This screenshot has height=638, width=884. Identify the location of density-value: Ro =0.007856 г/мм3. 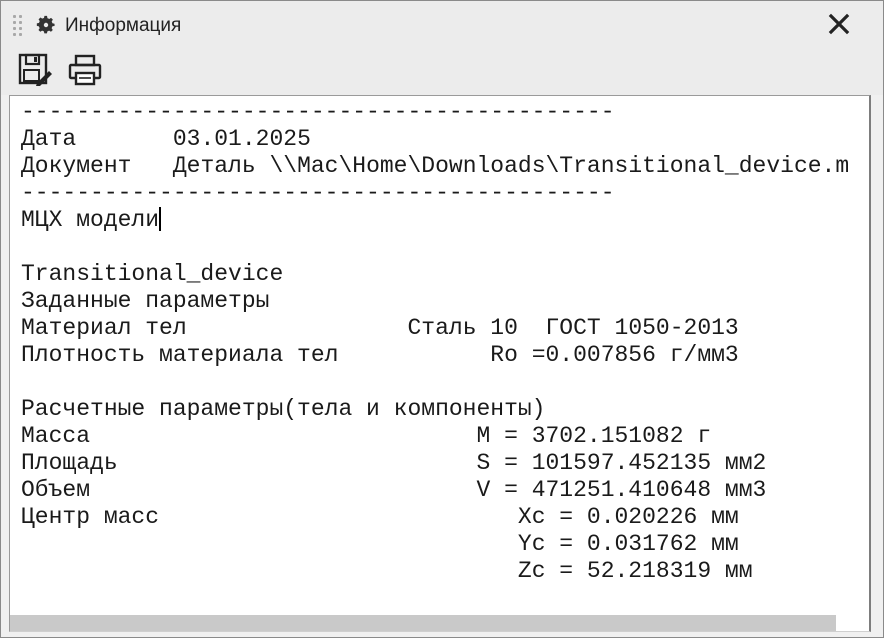
(614, 355).